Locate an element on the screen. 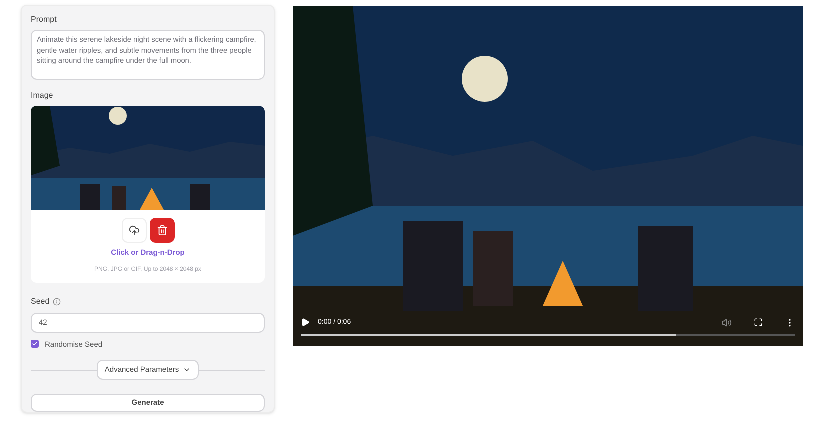 The height and width of the screenshot is (430, 819). play-icon is located at coordinates (305, 323).